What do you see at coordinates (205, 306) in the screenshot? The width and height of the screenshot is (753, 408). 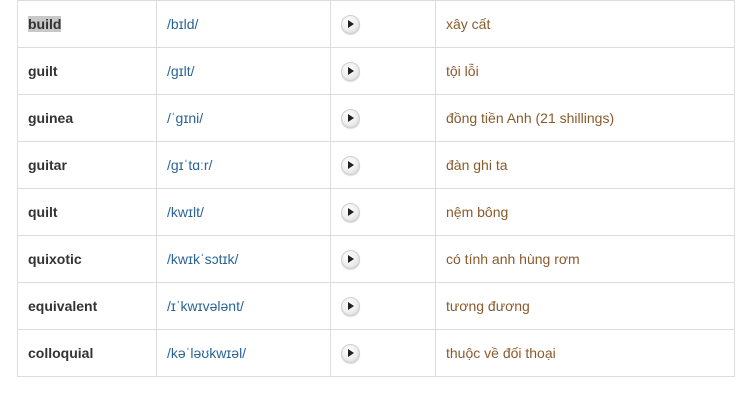 I see `ipa-text: /ɪˈkwɪvələnt/` at bounding box center [205, 306].